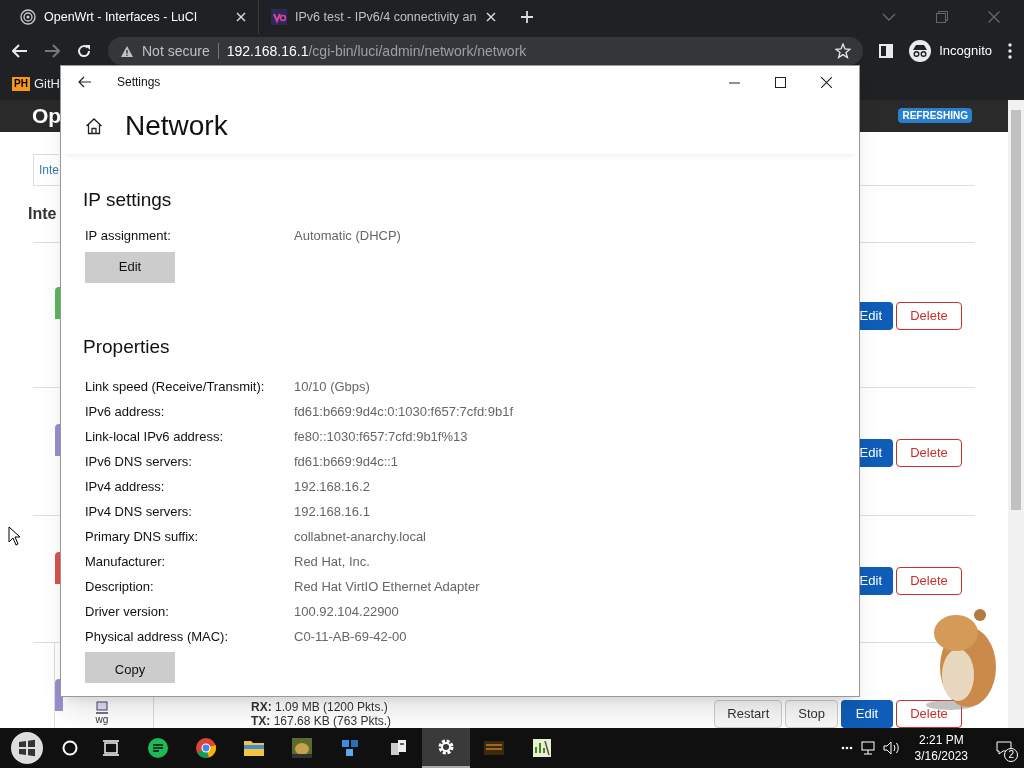 This screenshot has height=768, width=1024. Describe the element at coordinates (889, 17) in the screenshot. I see `chevron-down-icon` at that location.